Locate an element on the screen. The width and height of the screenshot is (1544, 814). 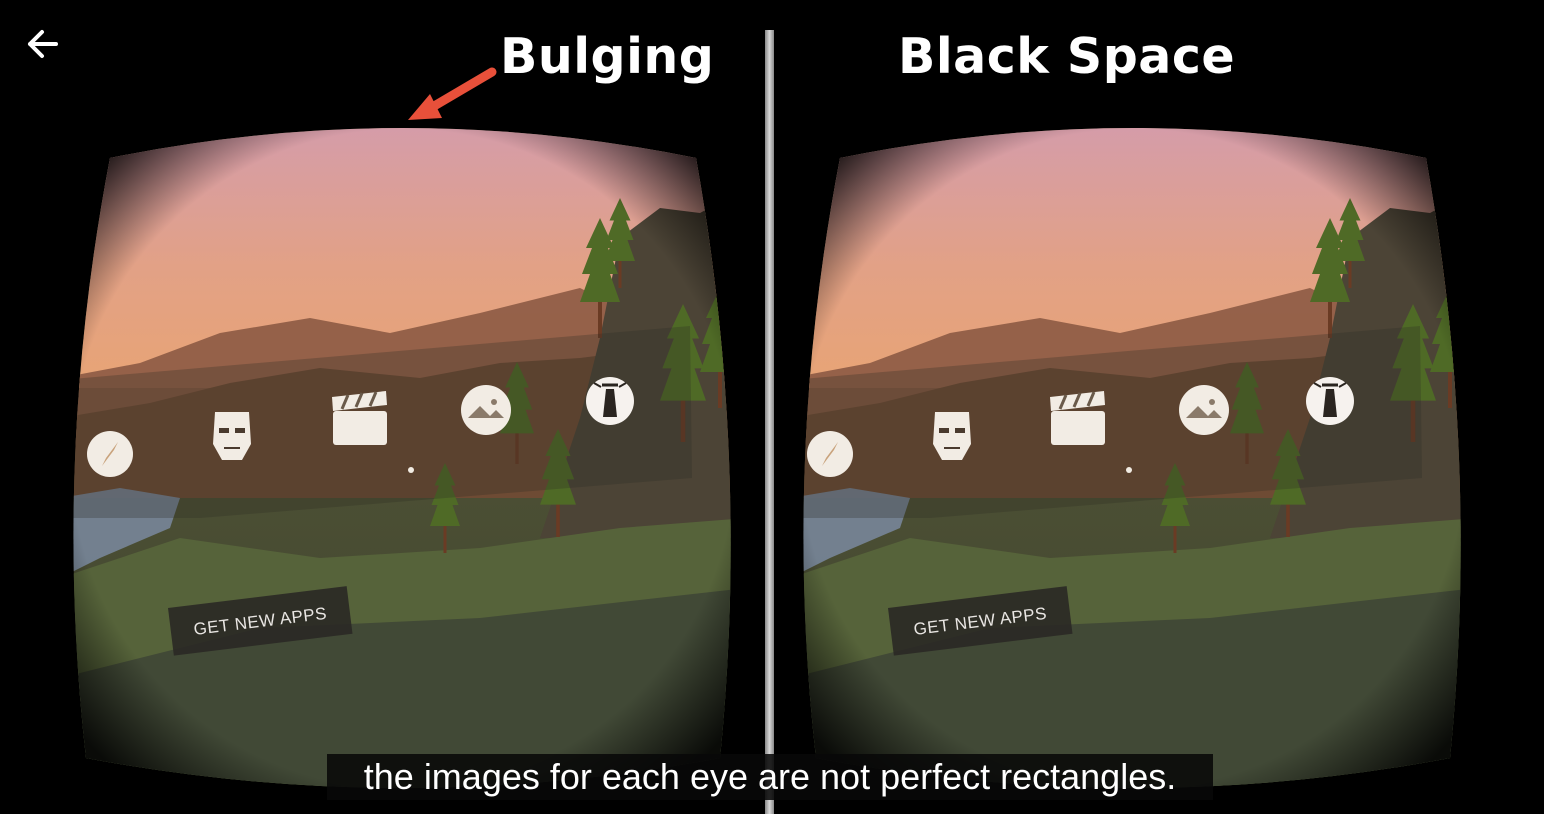
back-button is located at coordinates (42, 44).